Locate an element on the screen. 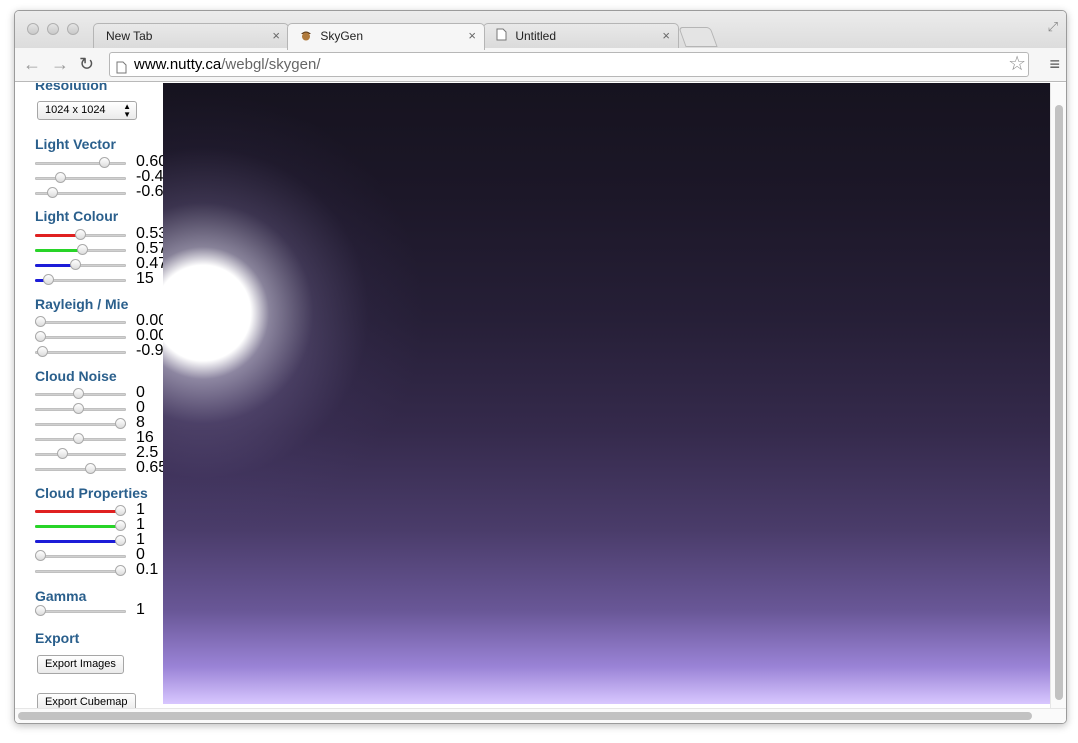  new-tab-button is located at coordinates (698, 37).